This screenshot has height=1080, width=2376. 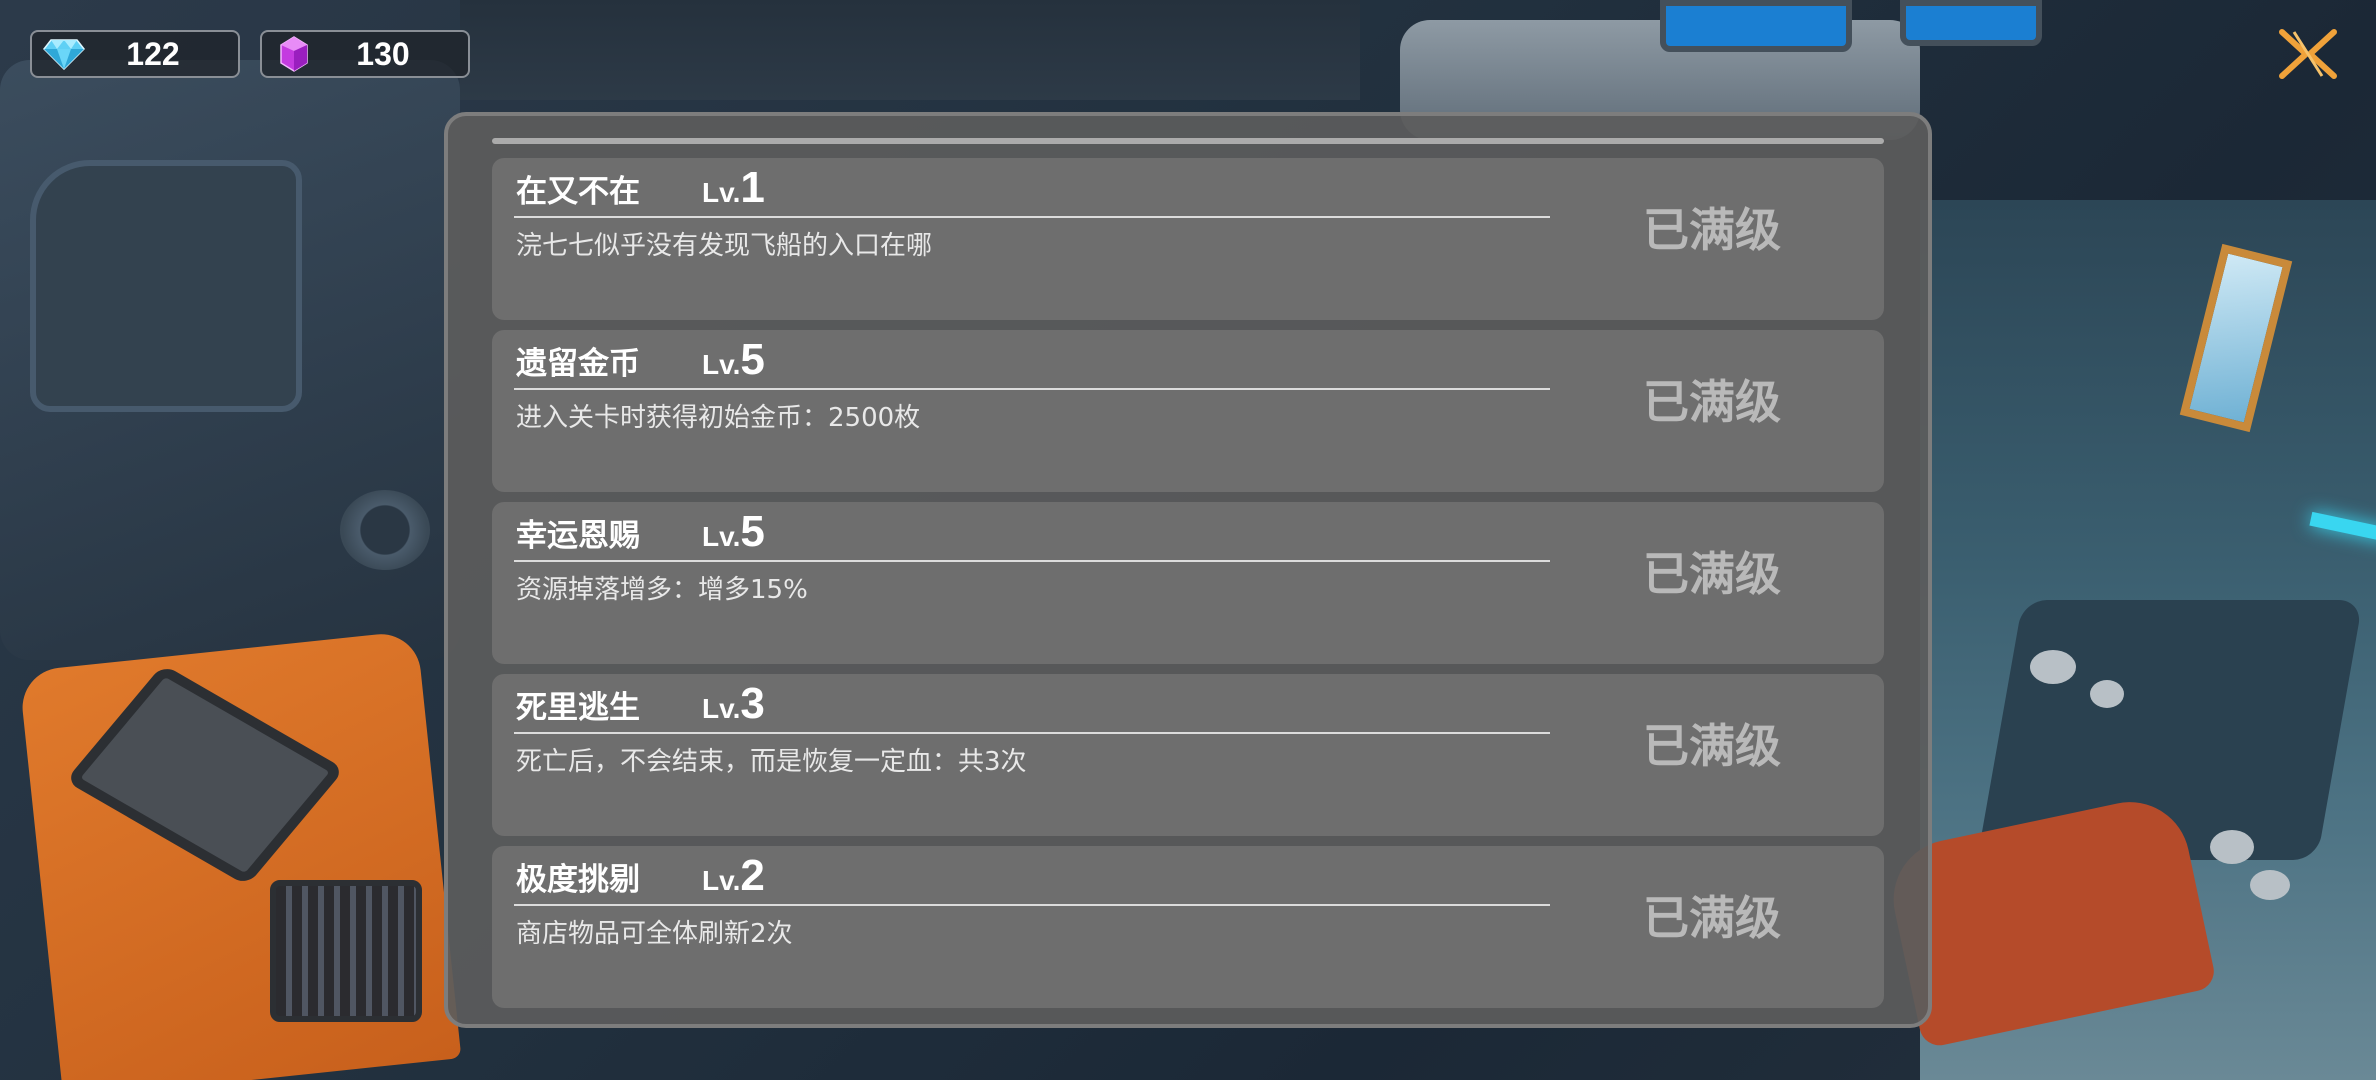 I want to click on diamond-icon, so click(x=64, y=54).